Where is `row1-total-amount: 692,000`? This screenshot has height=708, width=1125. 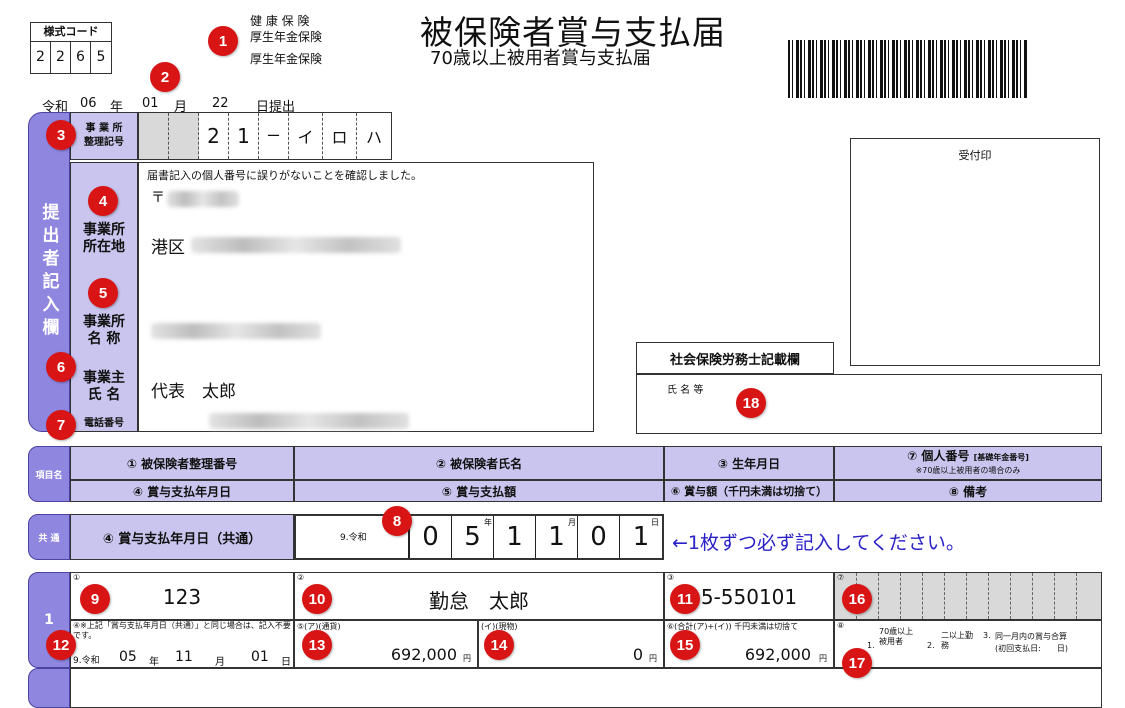
row1-total-amount: 692,000 is located at coordinates (777, 654).